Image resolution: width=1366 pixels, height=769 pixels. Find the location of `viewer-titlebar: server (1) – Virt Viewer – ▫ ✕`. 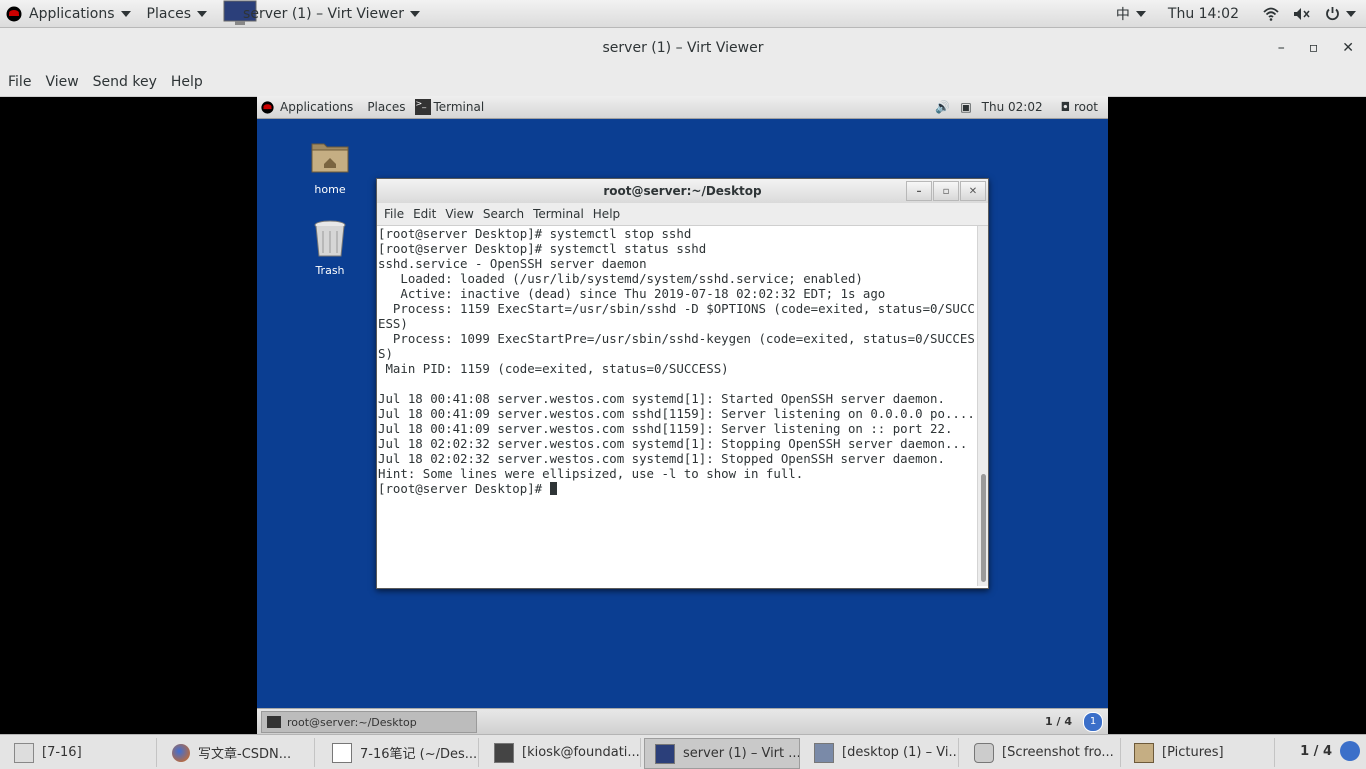

viewer-titlebar: server (1) – Virt Viewer – ▫ ✕ is located at coordinates (683, 48).